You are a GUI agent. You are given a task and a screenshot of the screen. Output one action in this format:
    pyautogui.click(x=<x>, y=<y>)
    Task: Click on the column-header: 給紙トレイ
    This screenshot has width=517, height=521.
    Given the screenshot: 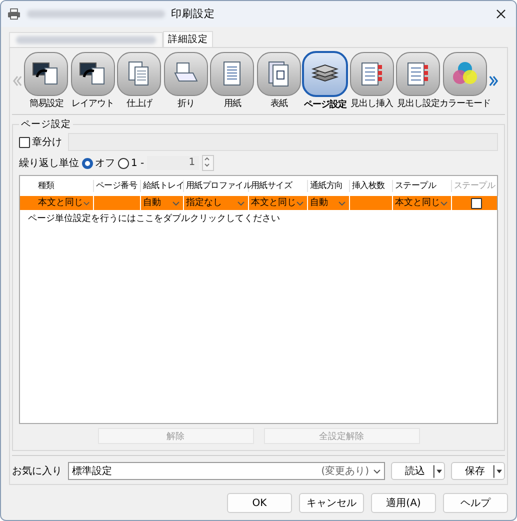 What is the action you would take?
    pyautogui.click(x=162, y=186)
    